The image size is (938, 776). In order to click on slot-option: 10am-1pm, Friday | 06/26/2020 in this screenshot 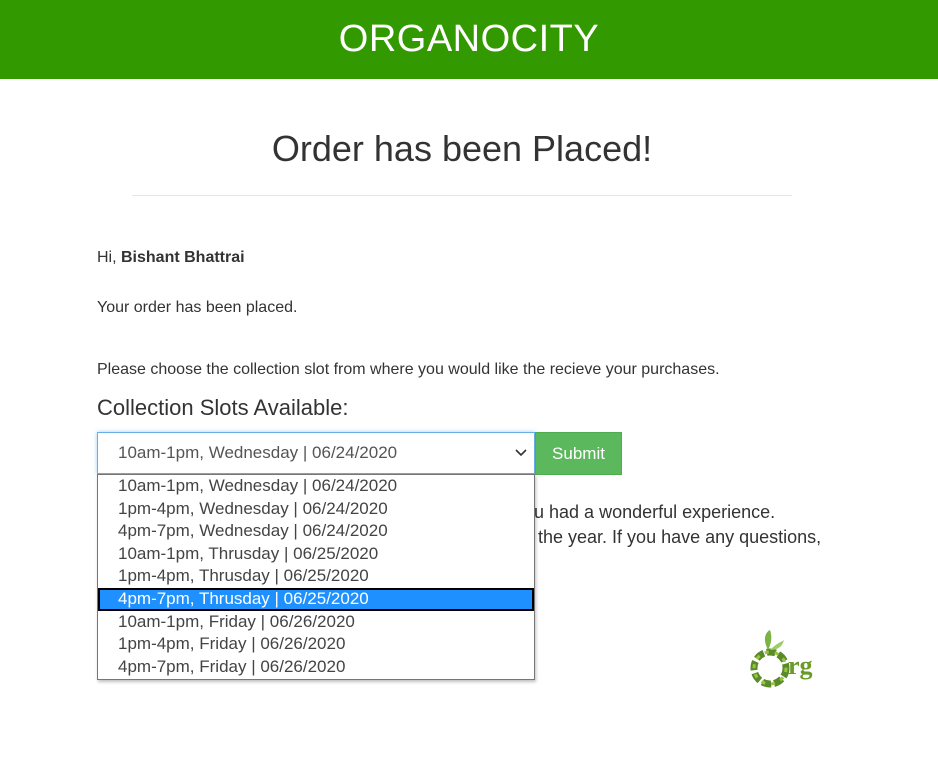, I will do `click(316, 622)`.